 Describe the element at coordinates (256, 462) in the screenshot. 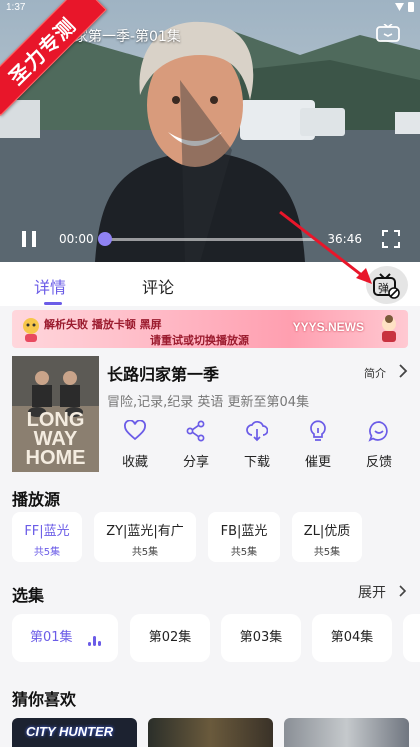

I see `download-label: 下载` at that location.